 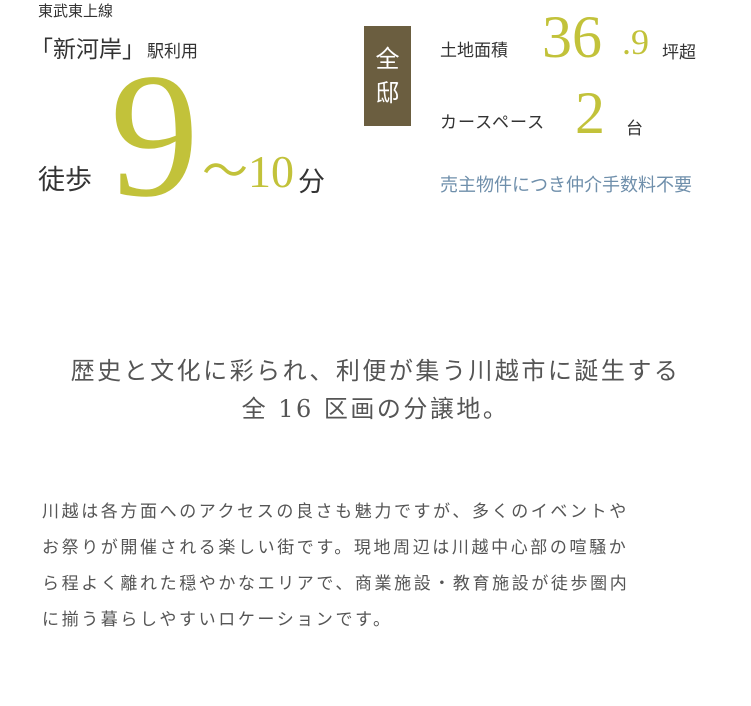 What do you see at coordinates (387, 76) in the screenshot?
I see `all-houses-badge: 全 邸` at bounding box center [387, 76].